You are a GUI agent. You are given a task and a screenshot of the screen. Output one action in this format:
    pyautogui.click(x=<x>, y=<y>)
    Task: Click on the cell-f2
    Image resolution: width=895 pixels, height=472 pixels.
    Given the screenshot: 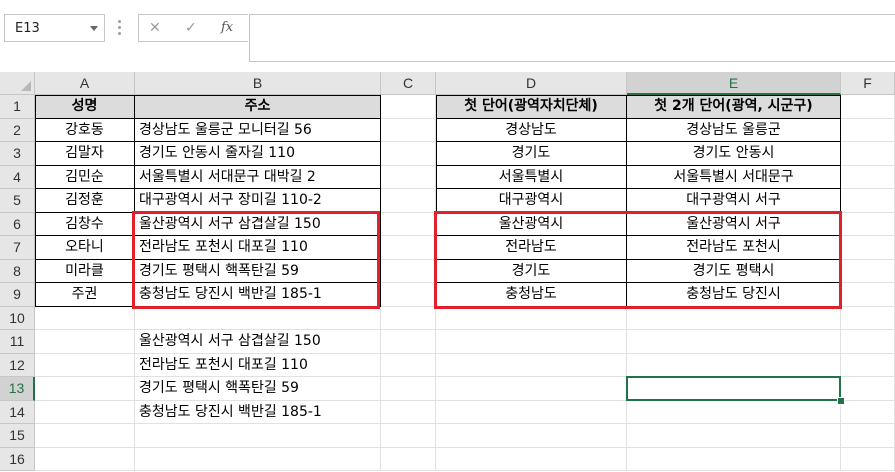 What is the action you would take?
    pyautogui.click(x=868, y=130)
    